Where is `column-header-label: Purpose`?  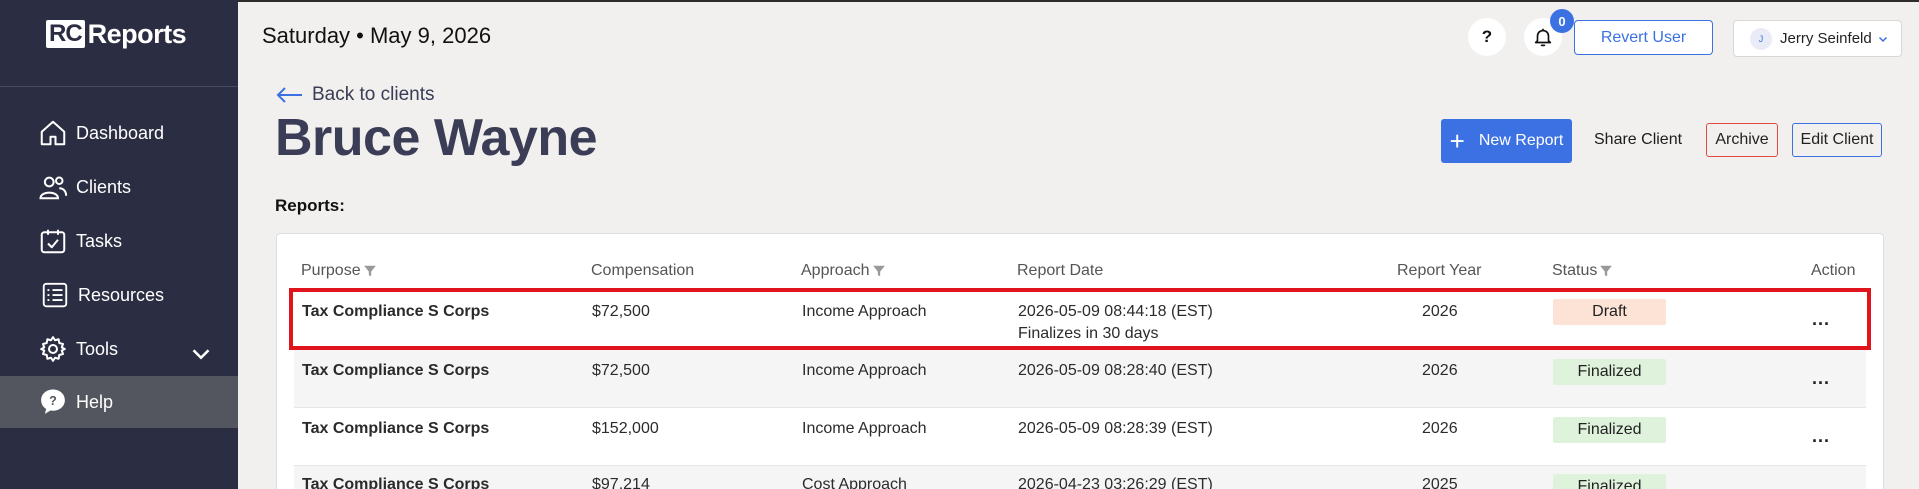 column-header-label: Purpose is located at coordinates (331, 270).